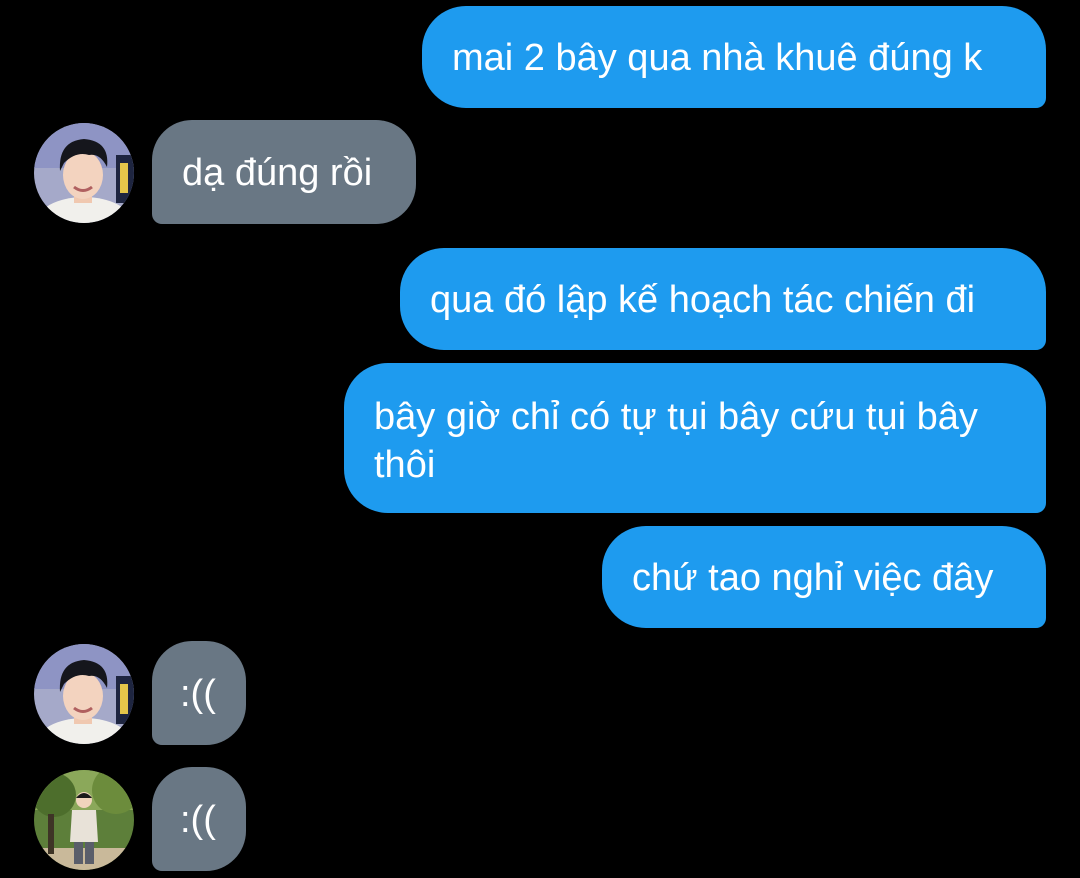 The height and width of the screenshot is (878, 1080). I want to click on message-bubble-outgoing: chứ tao nghỉ việc đây, so click(824, 577).